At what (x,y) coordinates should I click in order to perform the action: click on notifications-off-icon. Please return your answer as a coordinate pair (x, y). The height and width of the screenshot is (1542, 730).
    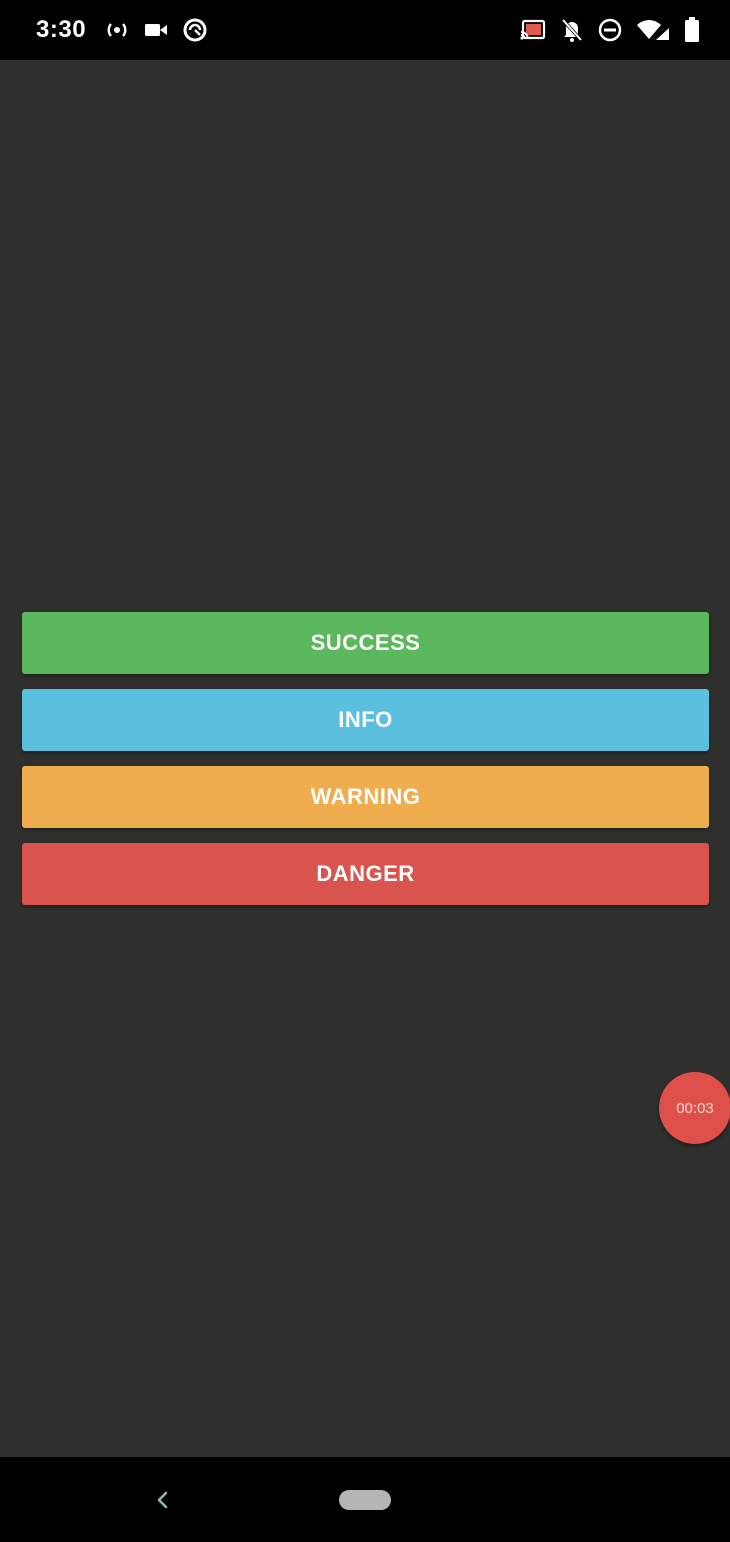
    Looking at the image, I should click on (572, 30).